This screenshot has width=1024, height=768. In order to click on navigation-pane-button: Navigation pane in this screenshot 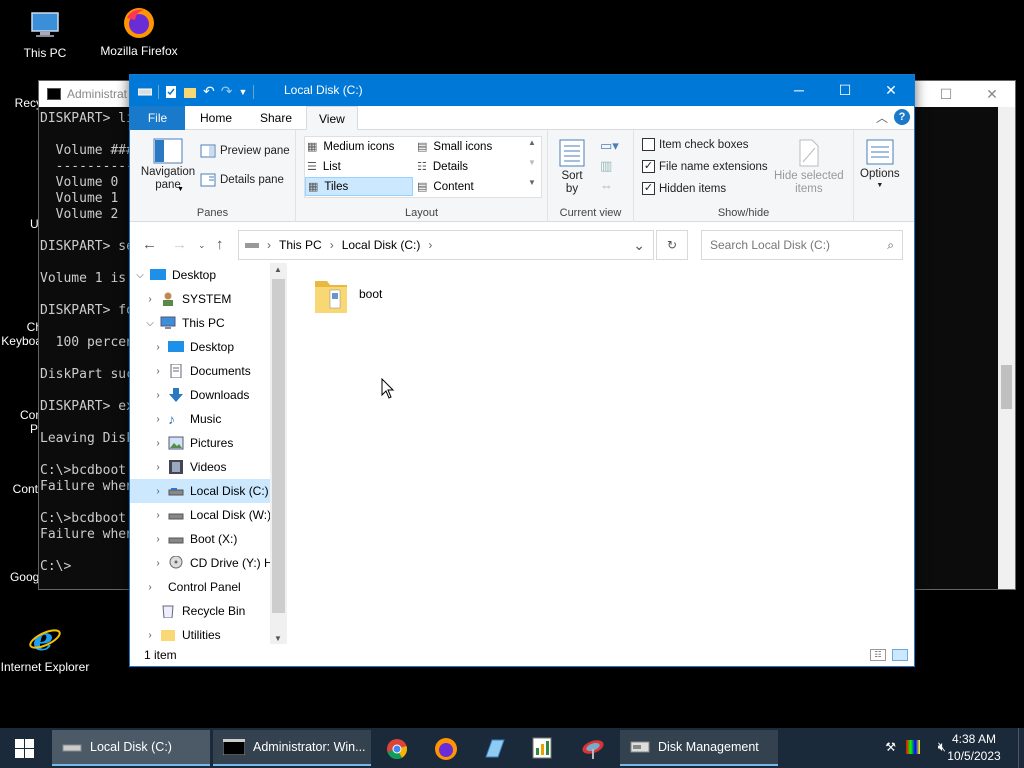, I will do `click(168, 165)`.